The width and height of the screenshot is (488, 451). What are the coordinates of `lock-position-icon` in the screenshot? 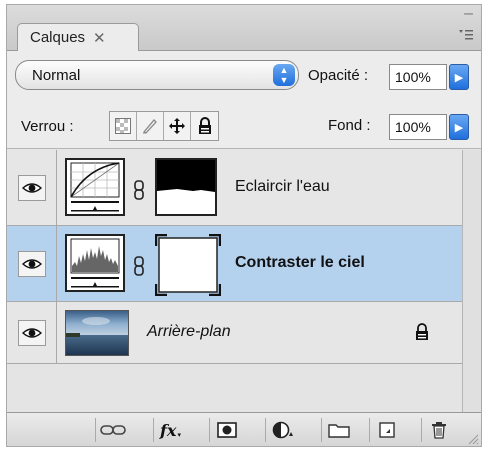 It's located at (177, 126).